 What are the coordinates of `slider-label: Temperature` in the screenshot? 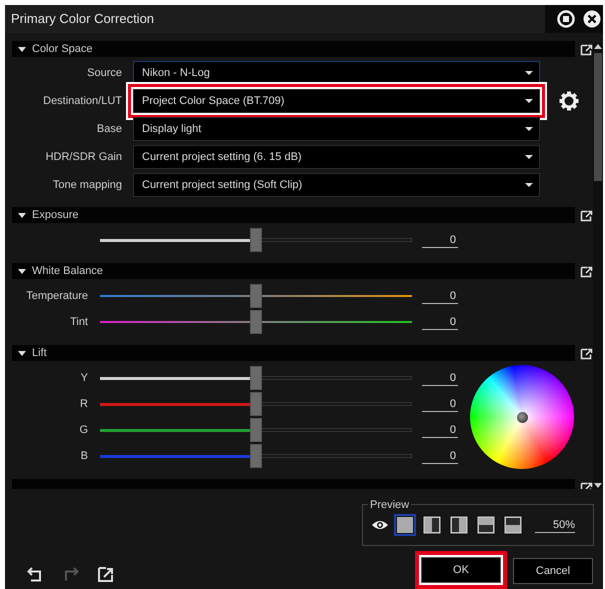 It's located at (57, 296).